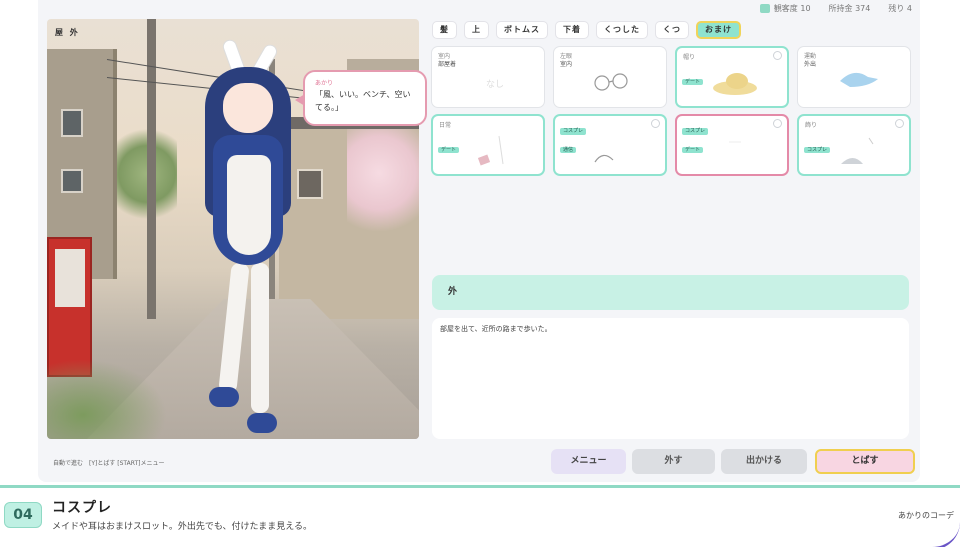 The height and width of the screenshot is (547, 960). Describe the element at coordinates (859, 79) in the screenshot. I see `cap-icon` at that location.